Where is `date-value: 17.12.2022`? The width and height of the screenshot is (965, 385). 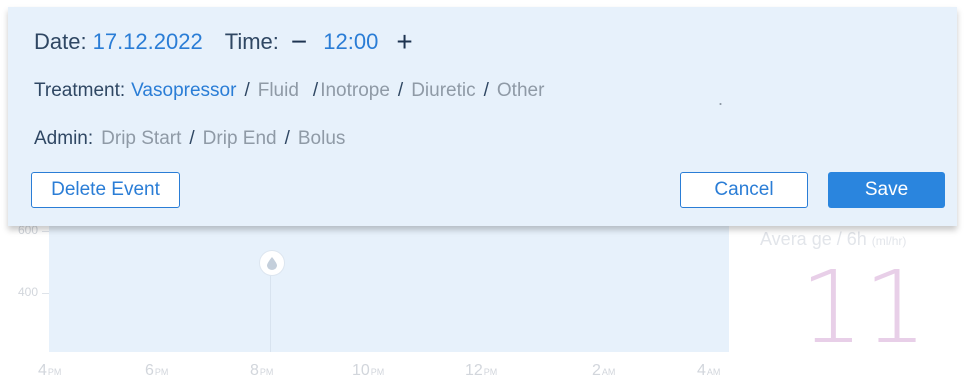
date-value: 17.12.2022 is located at coordinates (148, 42).